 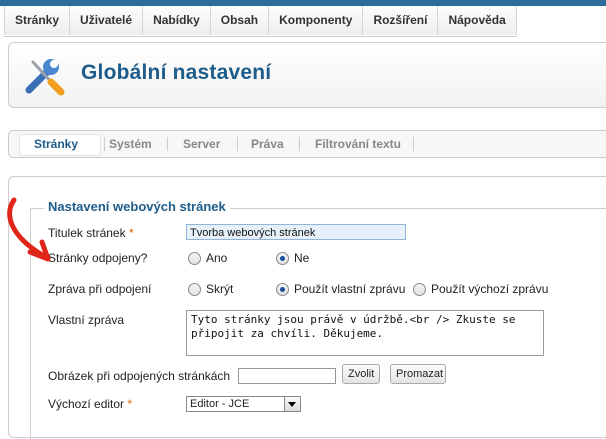 I want to click on select-image-button: Zvolit, so click(x=361, y=374).